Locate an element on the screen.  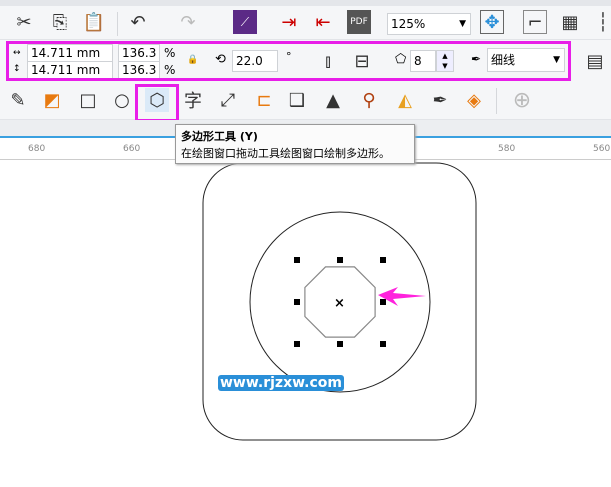
polygon-tool-highlight is located at coordinates (157, 103).